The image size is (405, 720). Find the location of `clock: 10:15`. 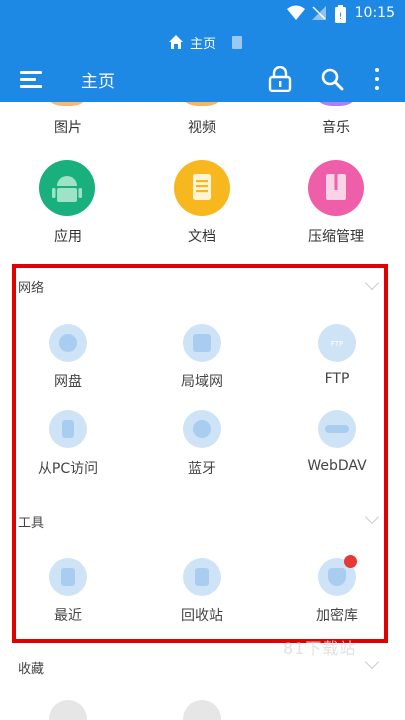

clock: 10:15 is located at coordinates (374, 13).